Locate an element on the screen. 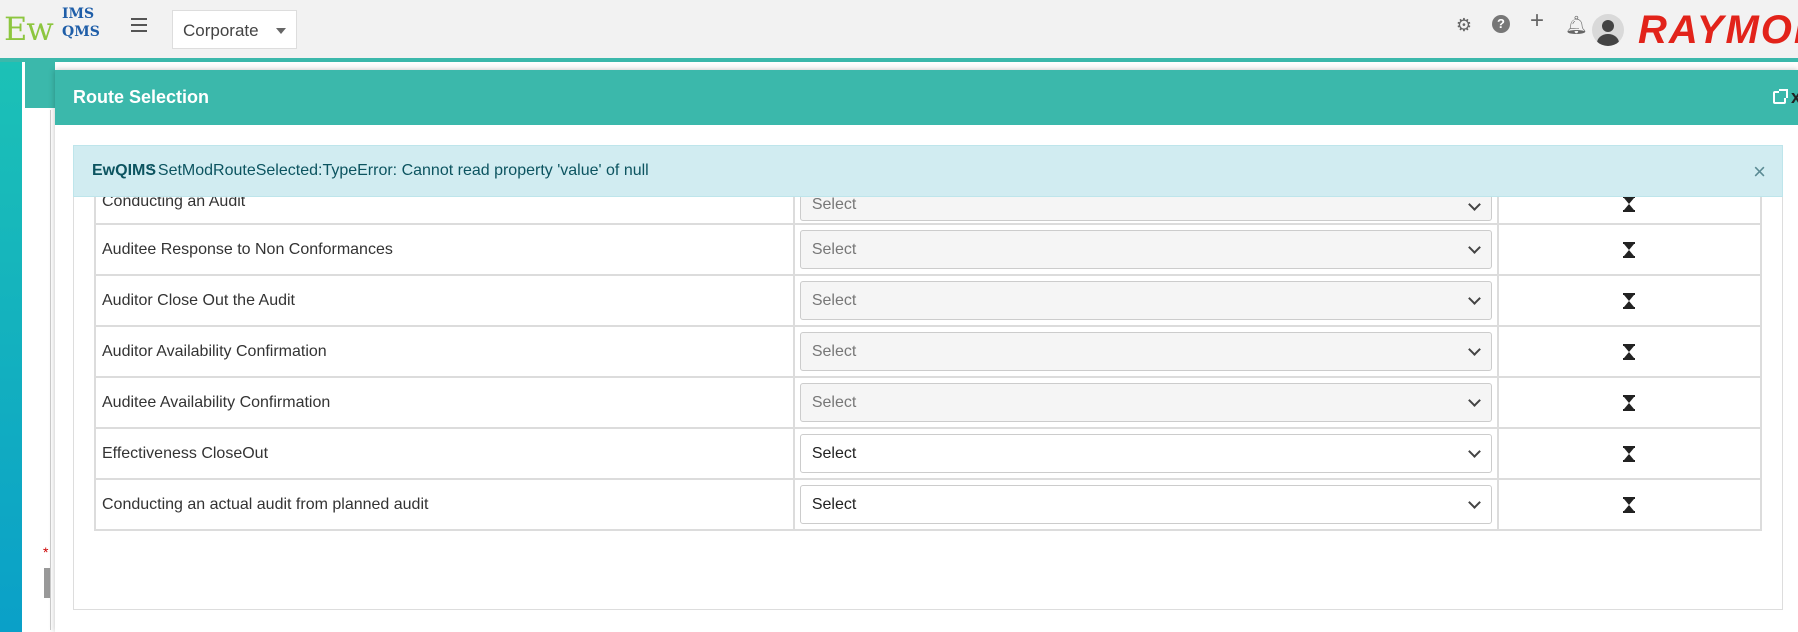 Image resolution: width=1798 pixels, height=632 pixels. step-name: Auditee Response to Non Conformances is located at coordinates (247, 249).